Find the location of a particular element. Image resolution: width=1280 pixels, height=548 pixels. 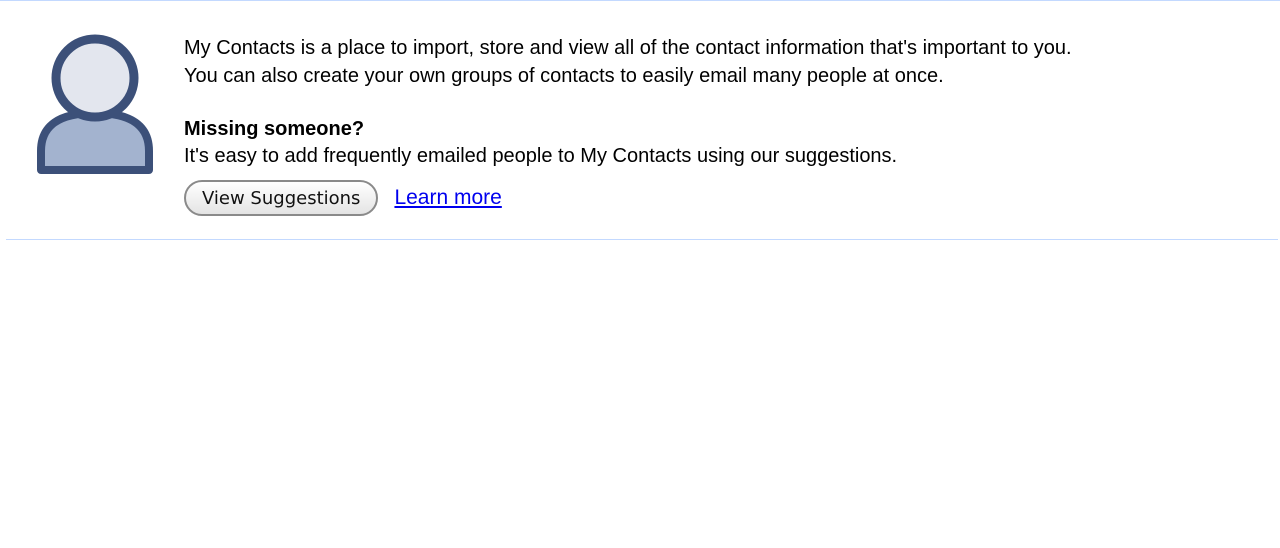

view-suggestions-button: View Suggestions is located at coordinates (281, 198).